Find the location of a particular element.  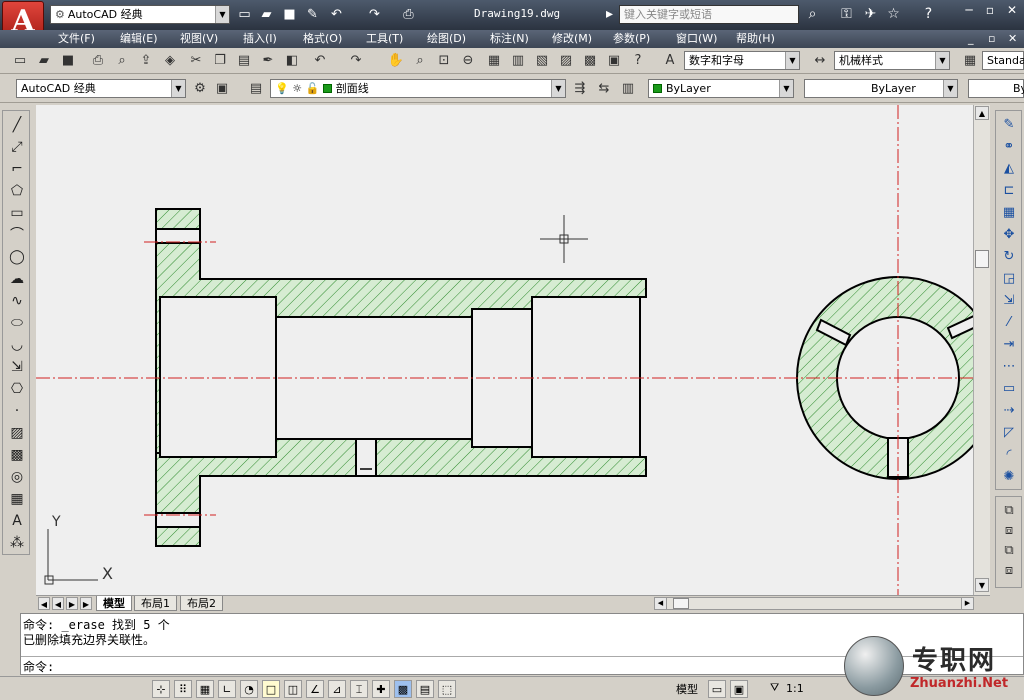

menu-window: 窗口(W) is located at coordinates (696, 39).